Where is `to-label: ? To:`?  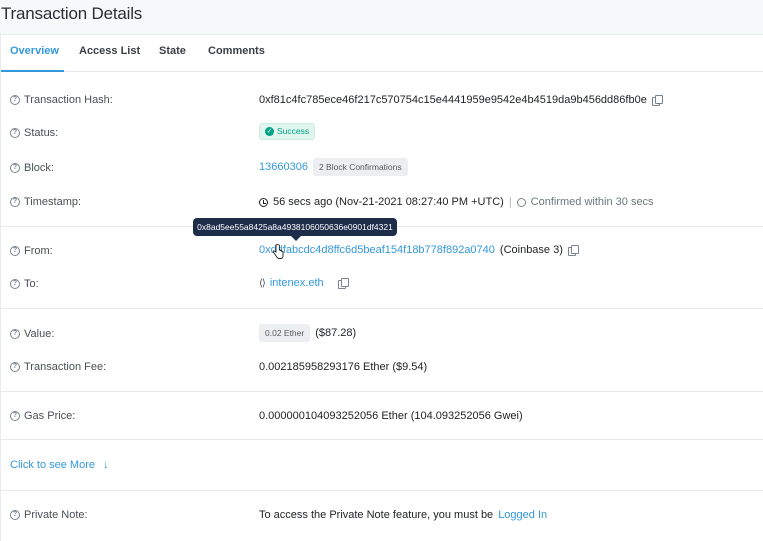 to-label: ? To: is located at coordinates (24, 284).